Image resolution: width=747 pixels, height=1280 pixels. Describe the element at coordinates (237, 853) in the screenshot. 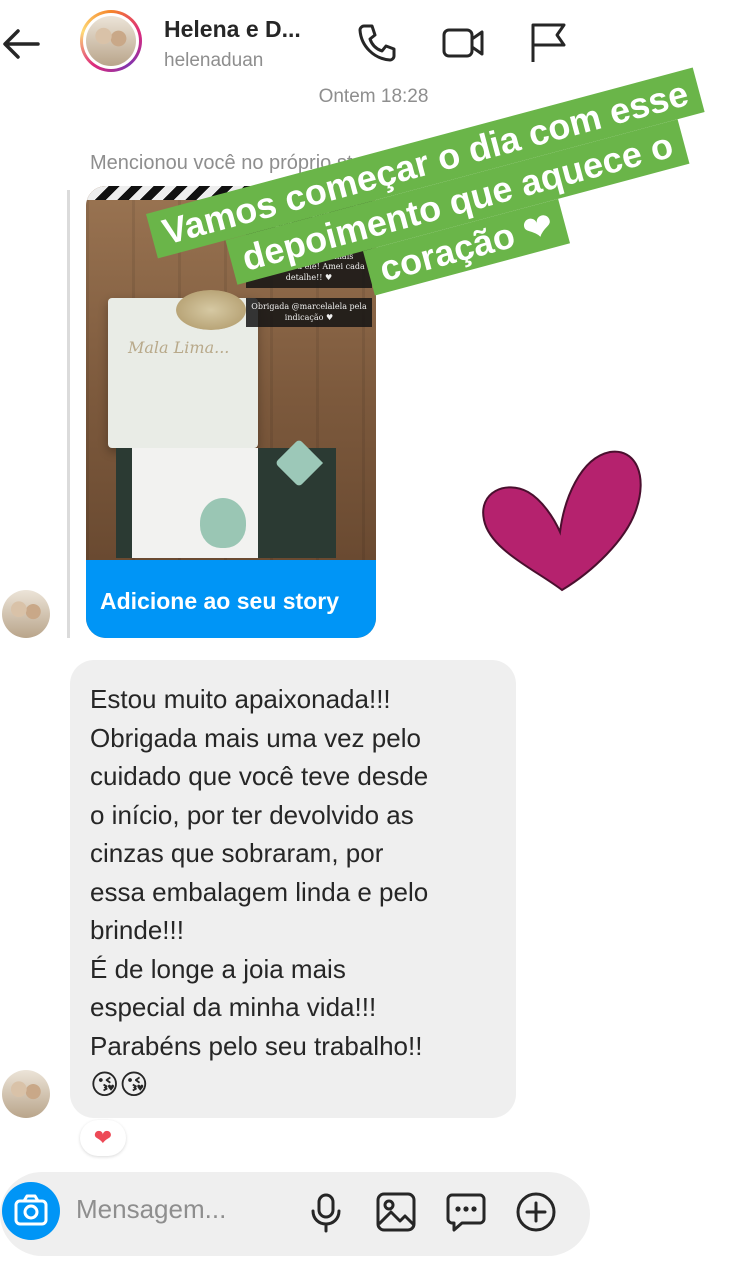

I see `message-line: cinzas que sobraram, por` at that location.